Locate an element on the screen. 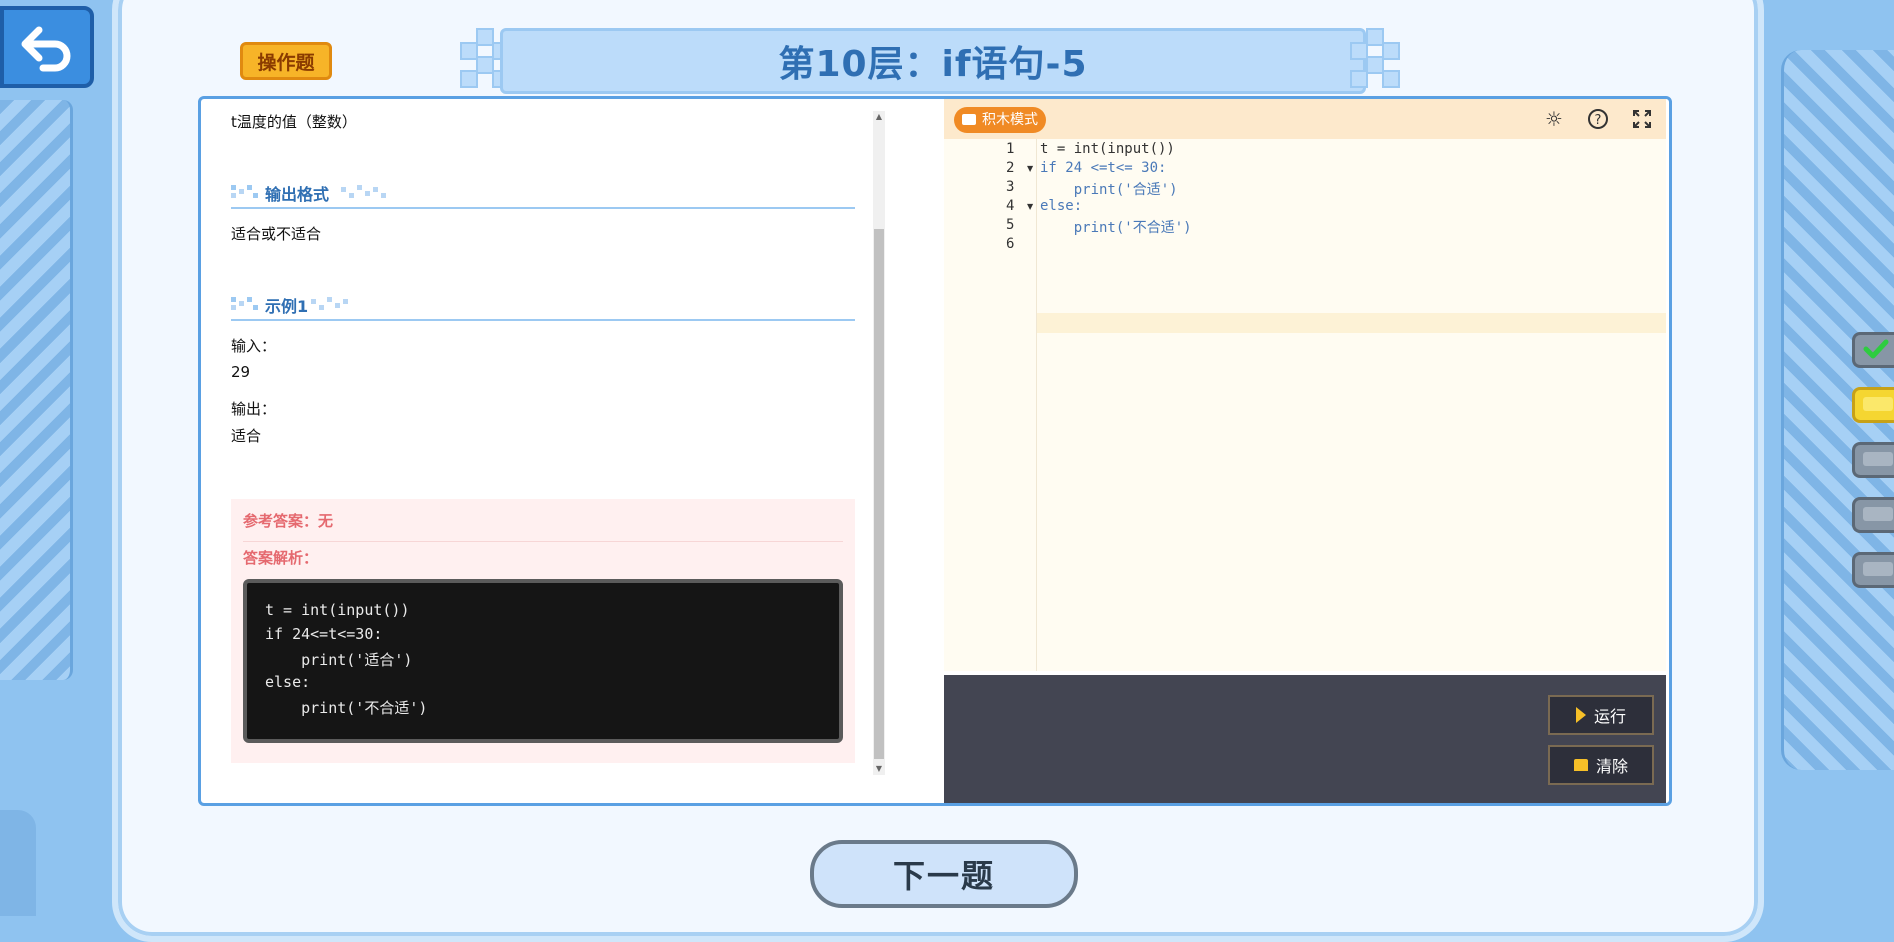  line-number-gutter: 1 2 ▼ 3 4 ▼ 5 6 is located at coordinates (990, 405).